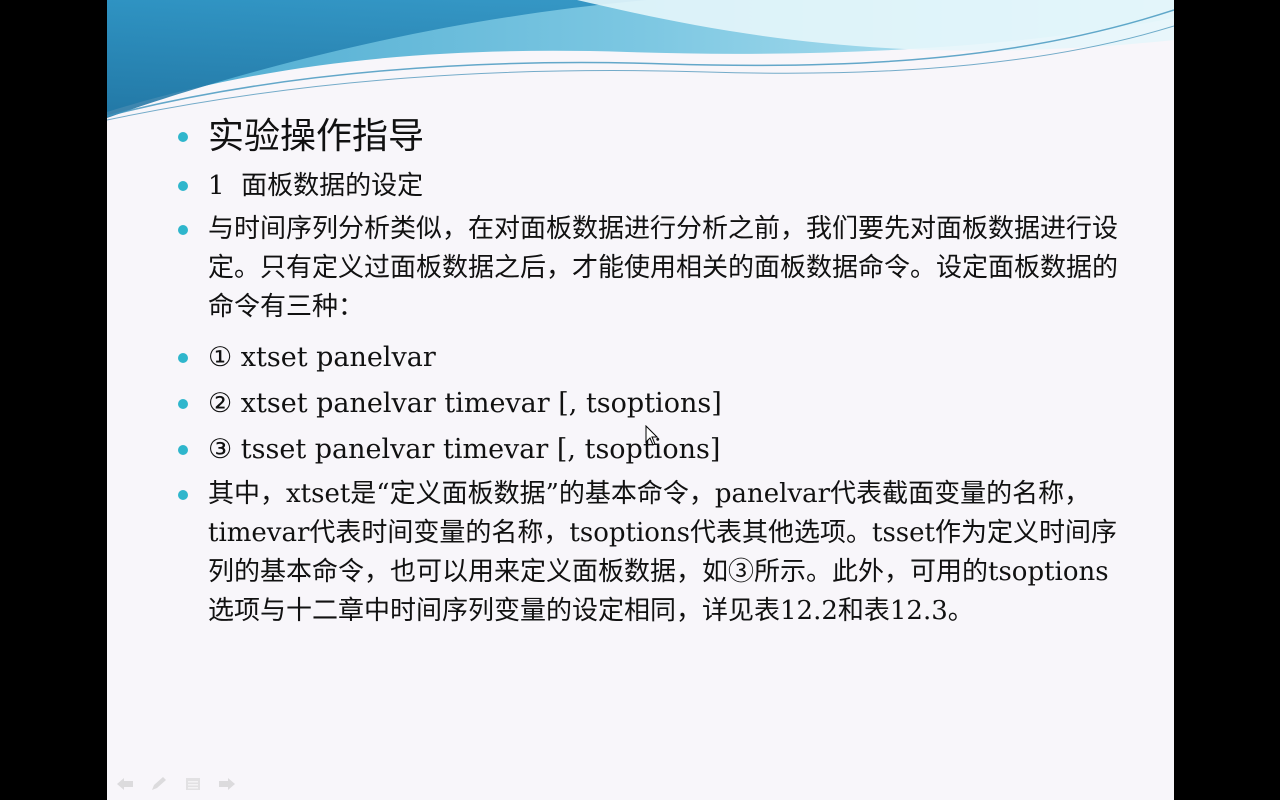 The height and width of the screenshot is (800, 1280). I want to click on command-text: ③ tsset panelvar timevar [, tsoptions], so click(464, 449).